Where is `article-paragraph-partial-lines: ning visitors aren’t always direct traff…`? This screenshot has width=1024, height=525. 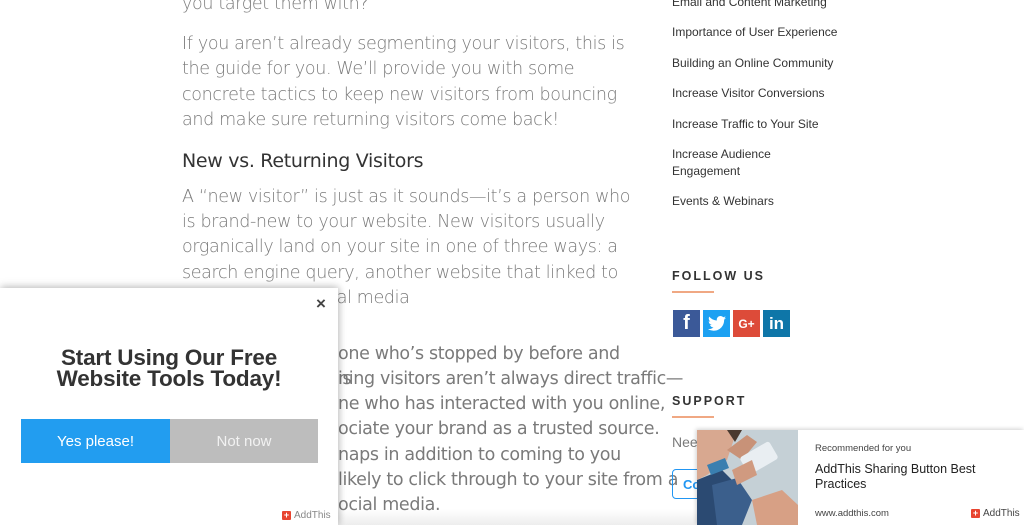 article-paragraph-partial-lines: ning visitors aren’t always direct traff… is located at coordinates (511, 442).